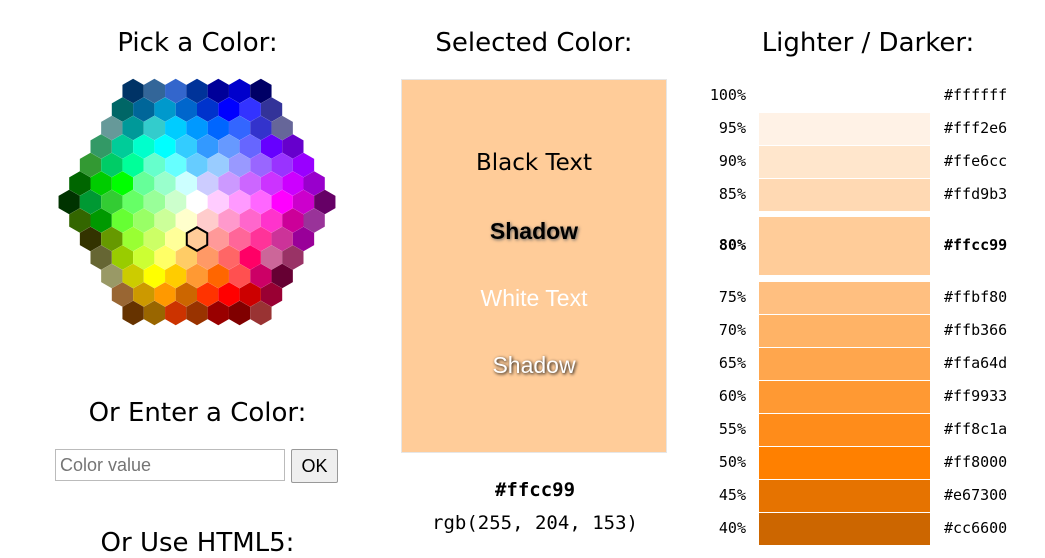 This screenshot has height=558, width=1045. Describe the element at coordinates (534, 231) in the screenshot. I see `black-shadow-sample: Shadow` at that location.